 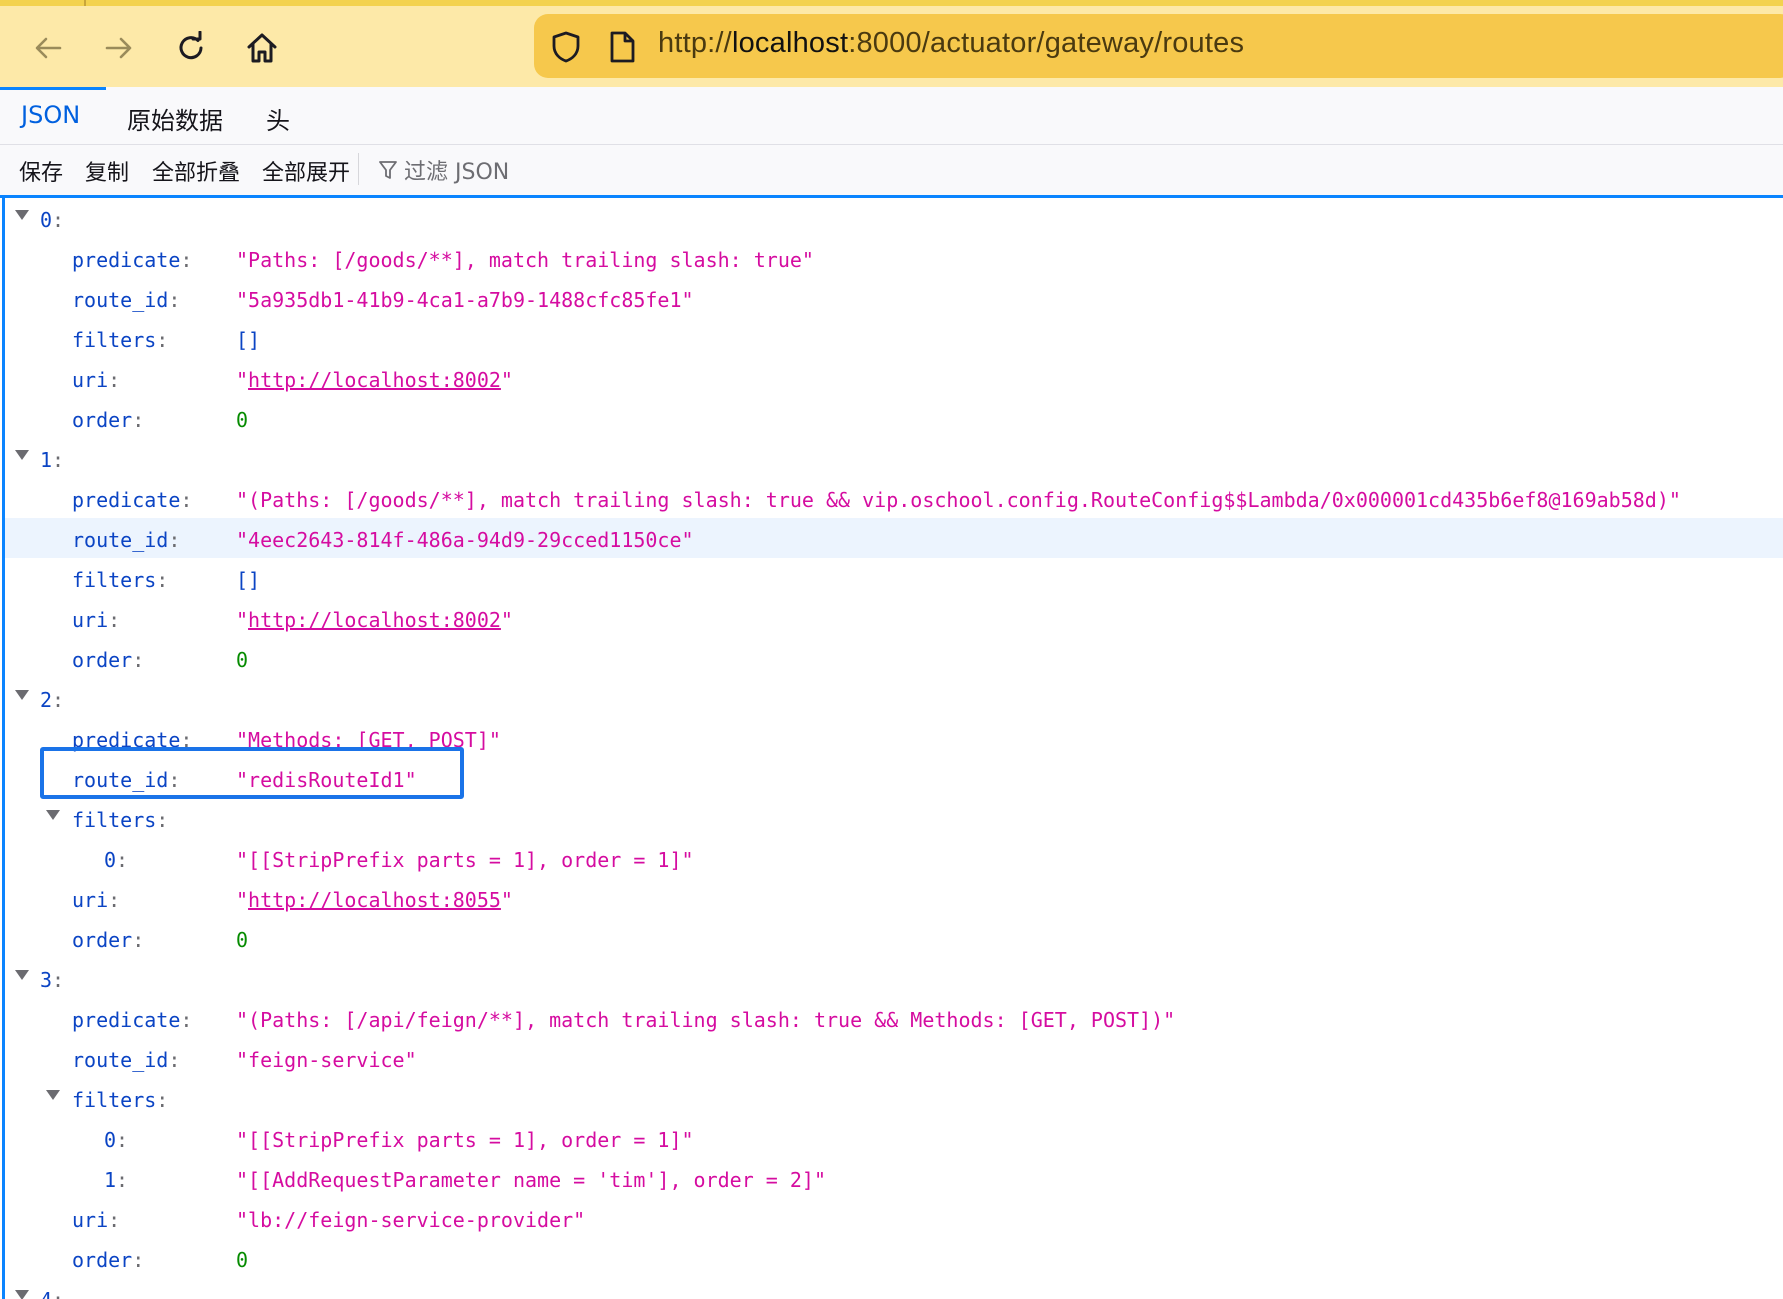 What do you see at coordinates (262, 48) in the screenshot?
I see `home-icon` at bounding box center [262, 48].